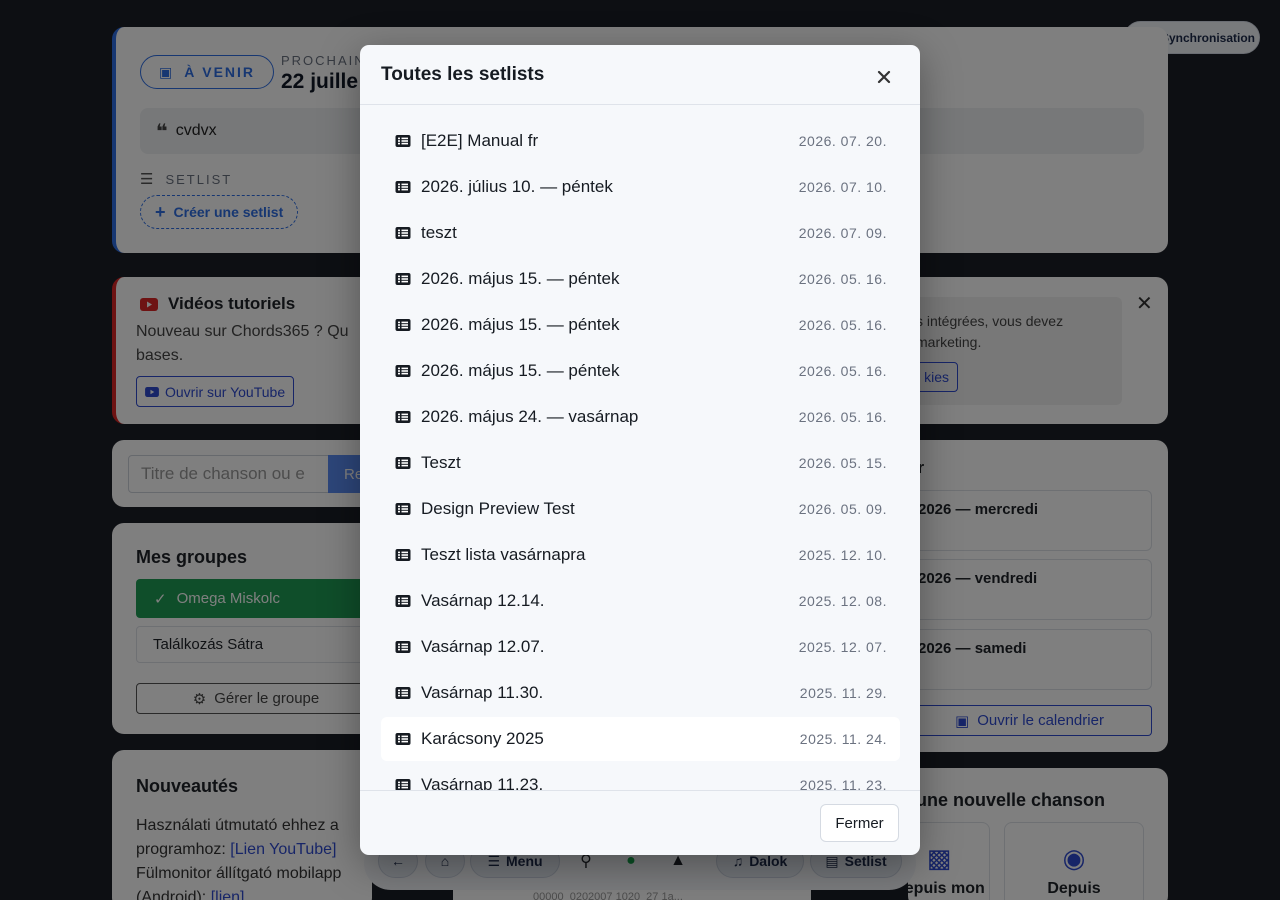  What do you see at coordinates (640, 693) in the screenshot?
I see `setlist-item: Vasárnap 11.30. 2025. 11. 29.` at bounding box center [640, 693].